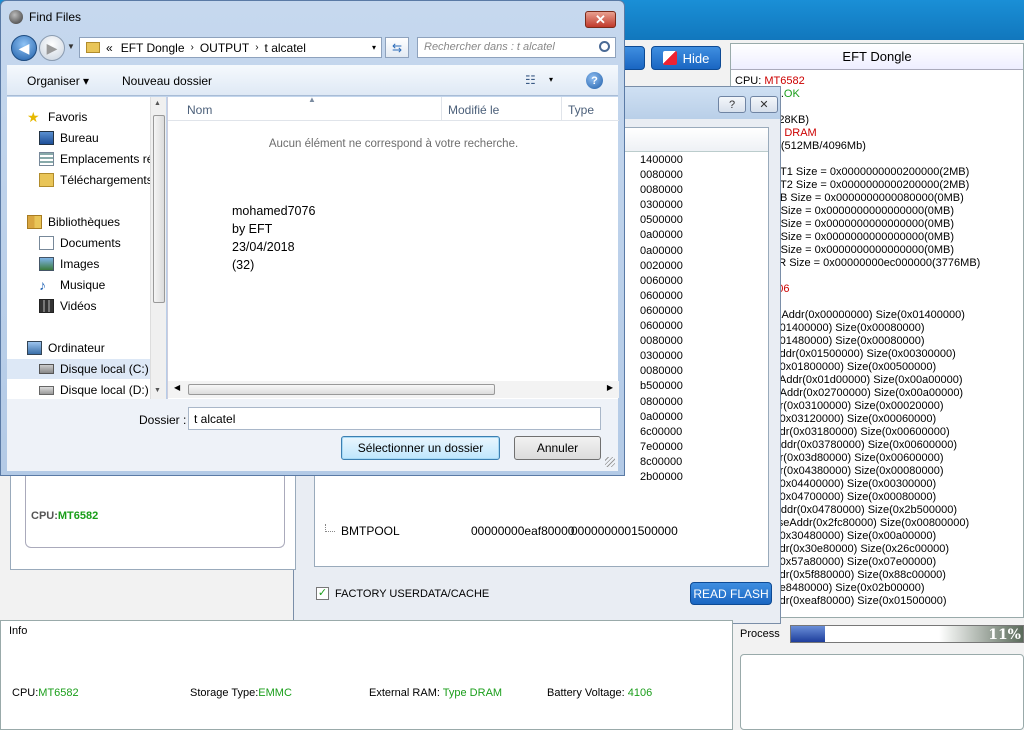 Image resolution: width=1024 pixels, height=730 pixels. I want to click on nav-label: Musique, so click(83, 285).